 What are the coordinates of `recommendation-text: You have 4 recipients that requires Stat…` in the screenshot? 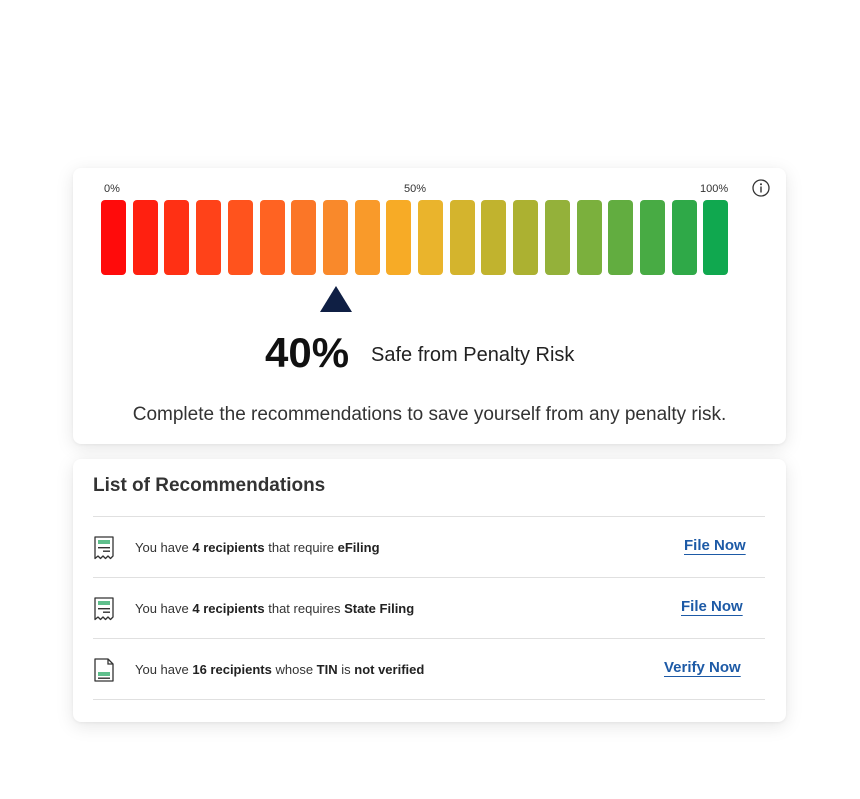 It's located at (275, 608).